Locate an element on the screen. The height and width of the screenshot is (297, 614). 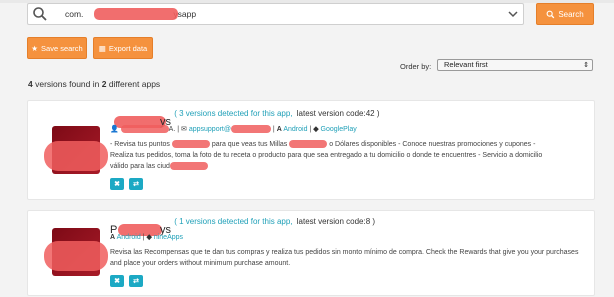
search-button-label: Search is located at coordinates (571, 14).